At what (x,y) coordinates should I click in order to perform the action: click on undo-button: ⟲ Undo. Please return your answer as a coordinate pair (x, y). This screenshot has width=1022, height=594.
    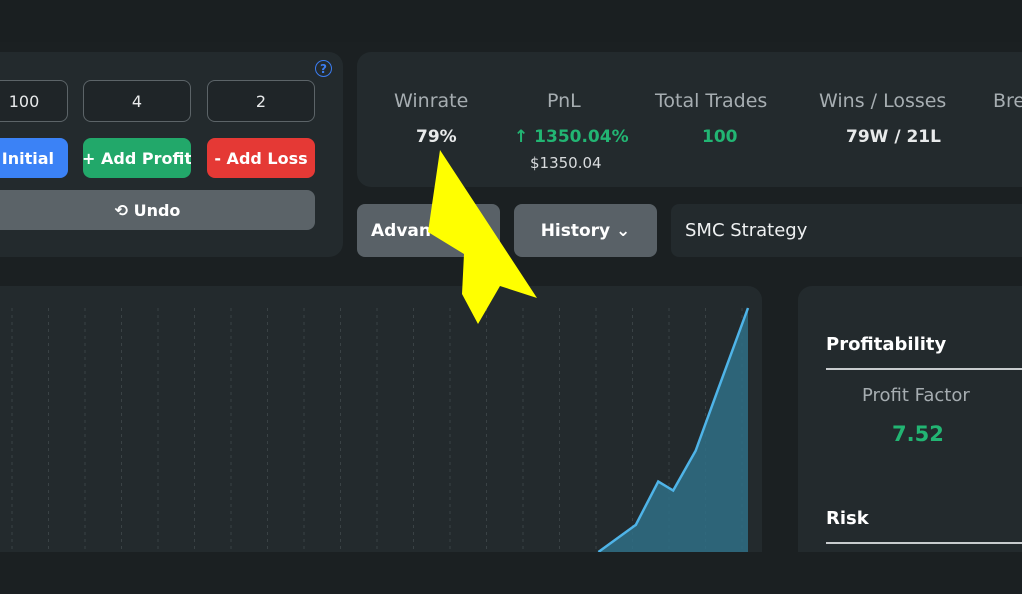
    Looking at the image, I should click on (157, 210).